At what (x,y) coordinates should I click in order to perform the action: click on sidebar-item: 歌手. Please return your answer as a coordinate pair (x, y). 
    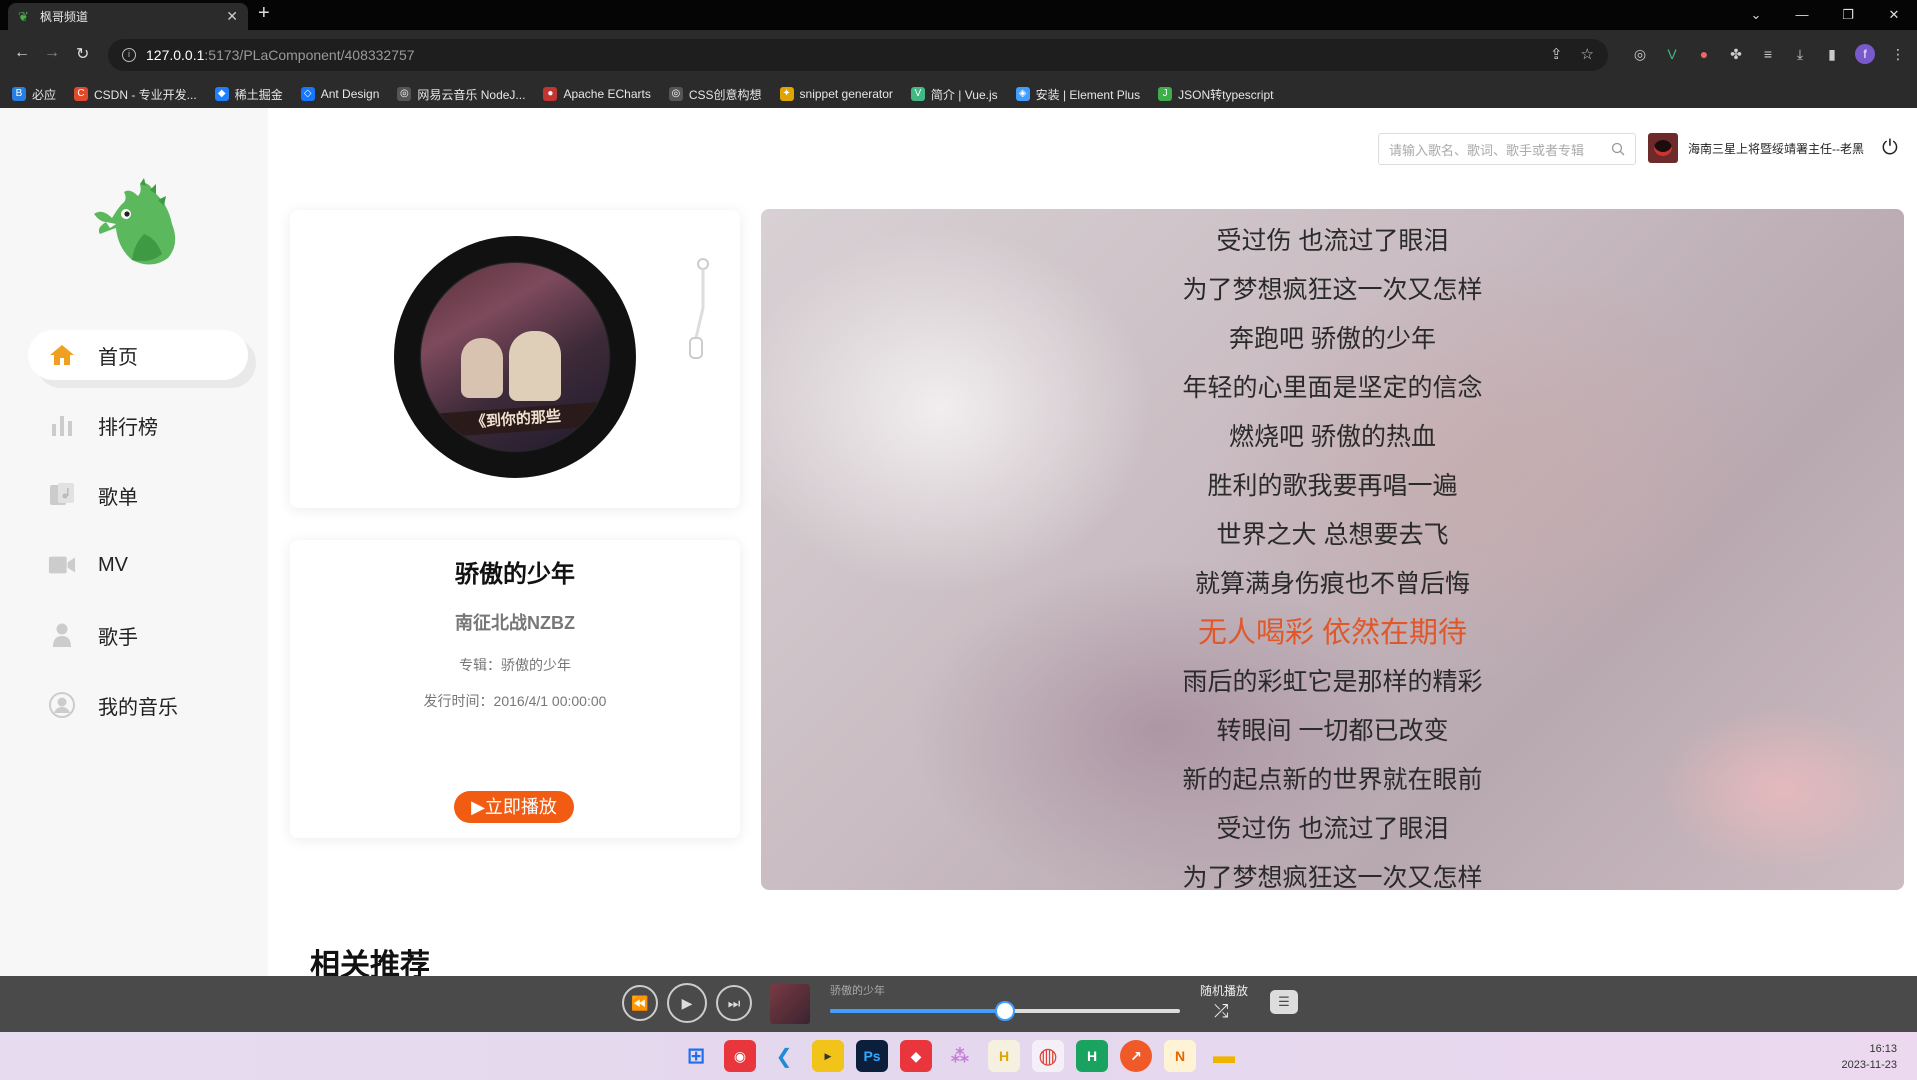
    Looking at the image, I should click on (138, 635).